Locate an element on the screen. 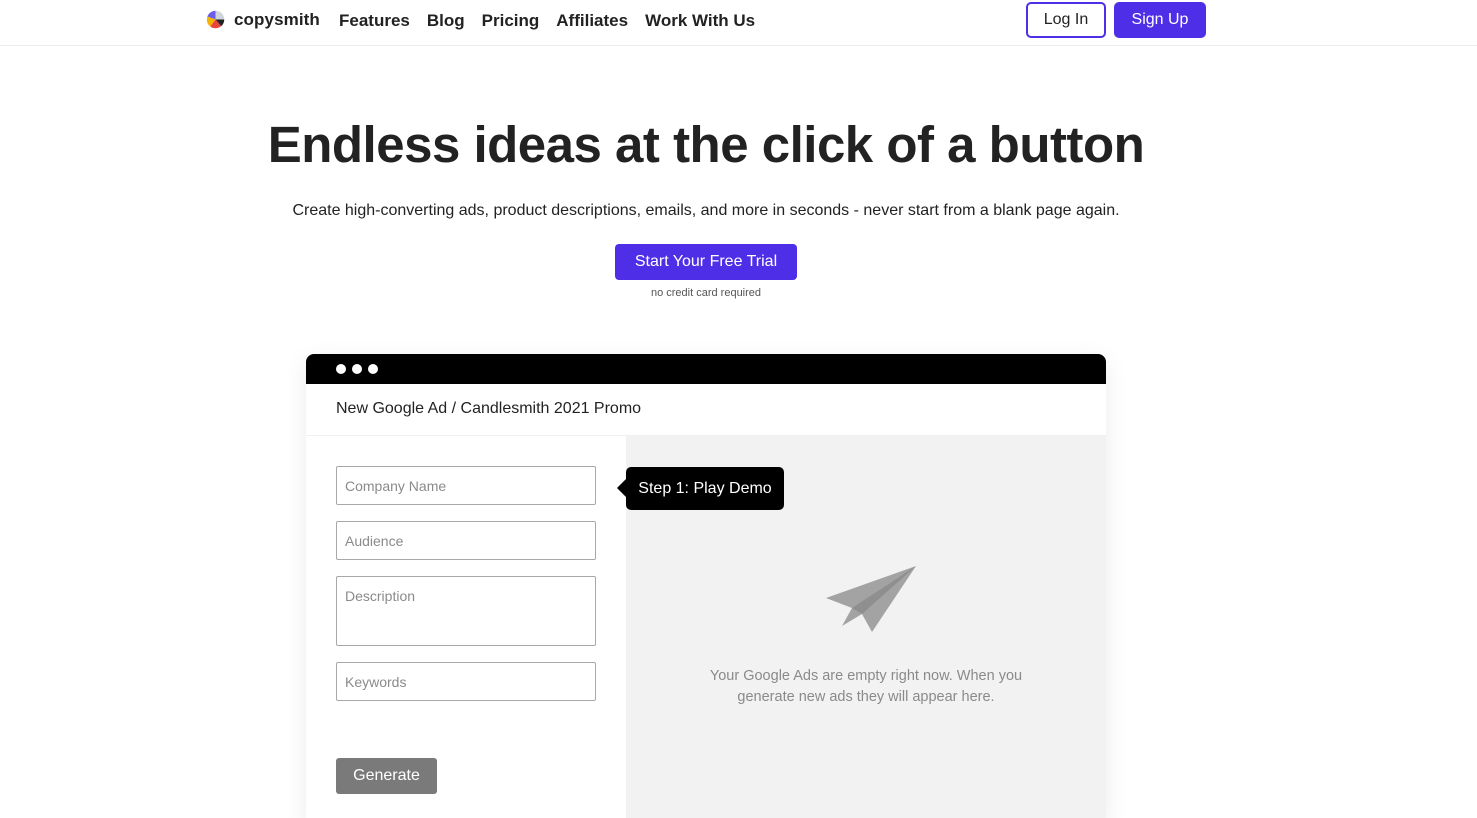  login-button: Log In is located at coordinates (1066, 20).